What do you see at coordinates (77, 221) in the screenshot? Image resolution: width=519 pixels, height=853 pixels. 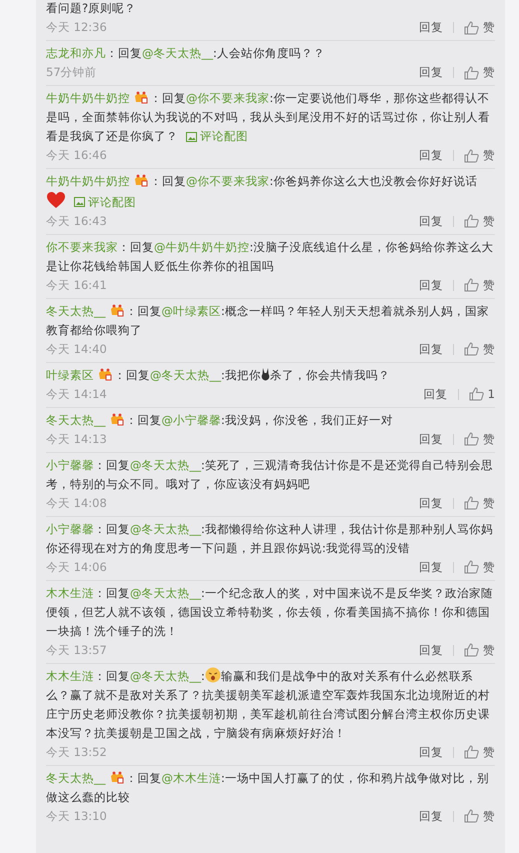 I see `comment-time: 今天 16:43` at bounding box center [77, 221].